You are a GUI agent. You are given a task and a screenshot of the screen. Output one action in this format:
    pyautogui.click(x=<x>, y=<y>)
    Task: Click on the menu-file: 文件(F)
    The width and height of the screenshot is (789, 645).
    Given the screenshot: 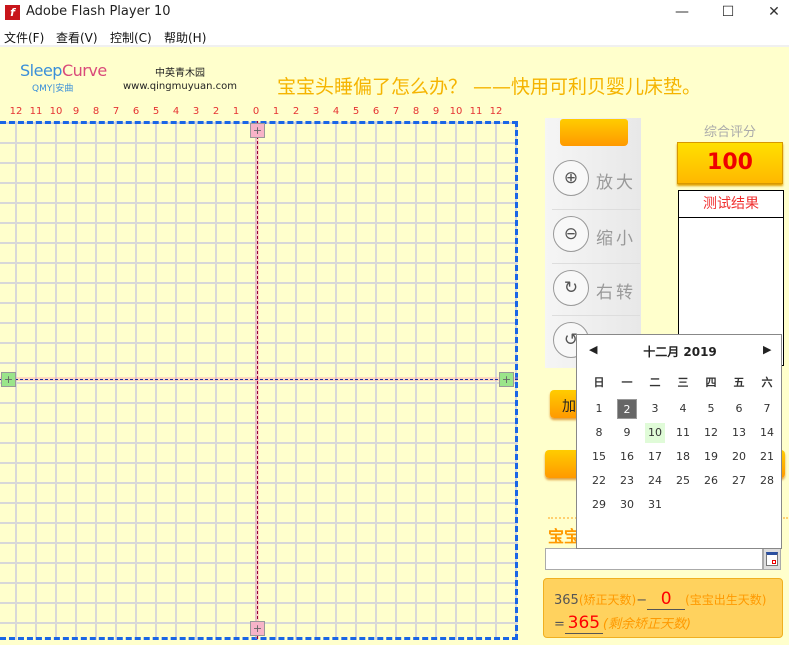 What is the action you would take?
    pyautogui.click(x=24, y=37)
    